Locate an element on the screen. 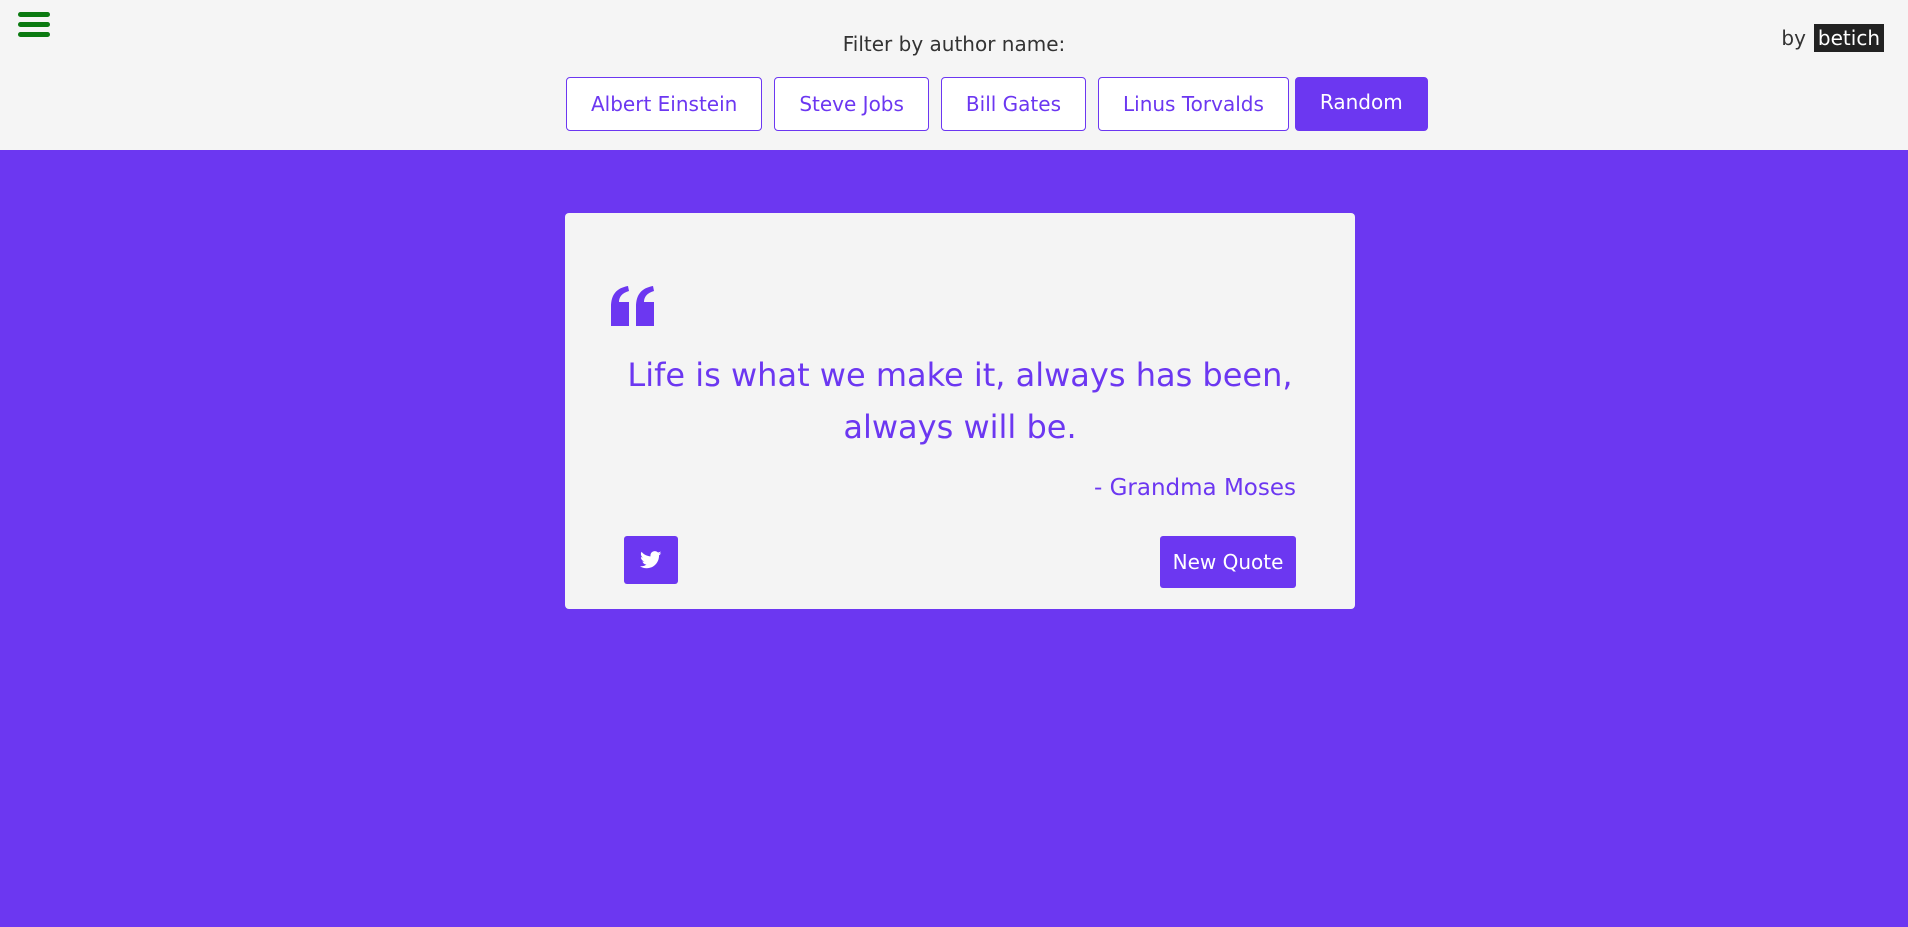 The width and height of the screenshot is (1908, 927). filter-label: Filter by author name: is located at coordinates (954, 44).